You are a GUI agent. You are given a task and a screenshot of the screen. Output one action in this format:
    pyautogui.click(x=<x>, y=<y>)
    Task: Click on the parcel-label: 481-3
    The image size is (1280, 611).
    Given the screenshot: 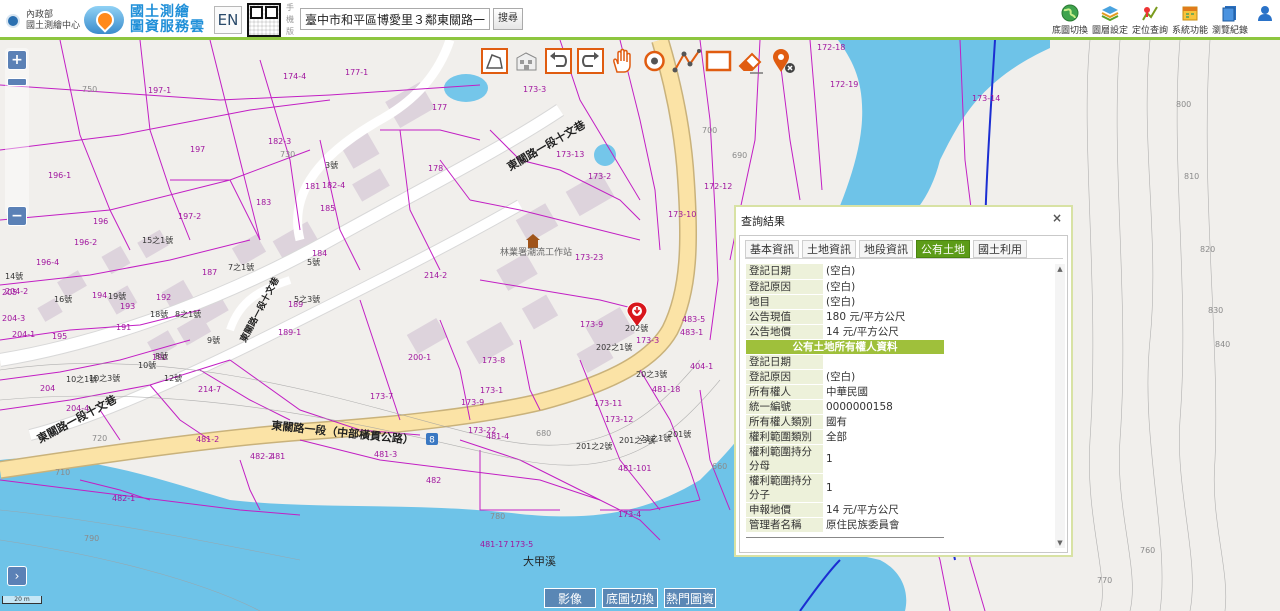 What is the action you would take?
    pyautogui.click(x=386, y=454)
    